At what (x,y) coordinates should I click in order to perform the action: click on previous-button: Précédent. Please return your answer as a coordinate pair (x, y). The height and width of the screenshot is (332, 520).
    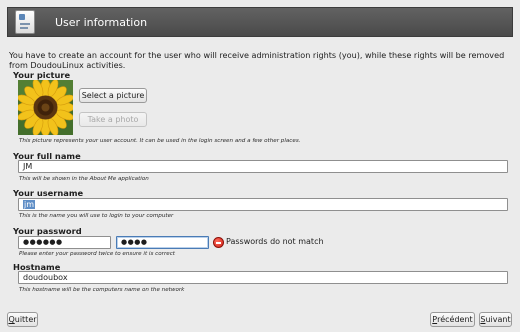
    Looking at the image, I should click on (452, 319).